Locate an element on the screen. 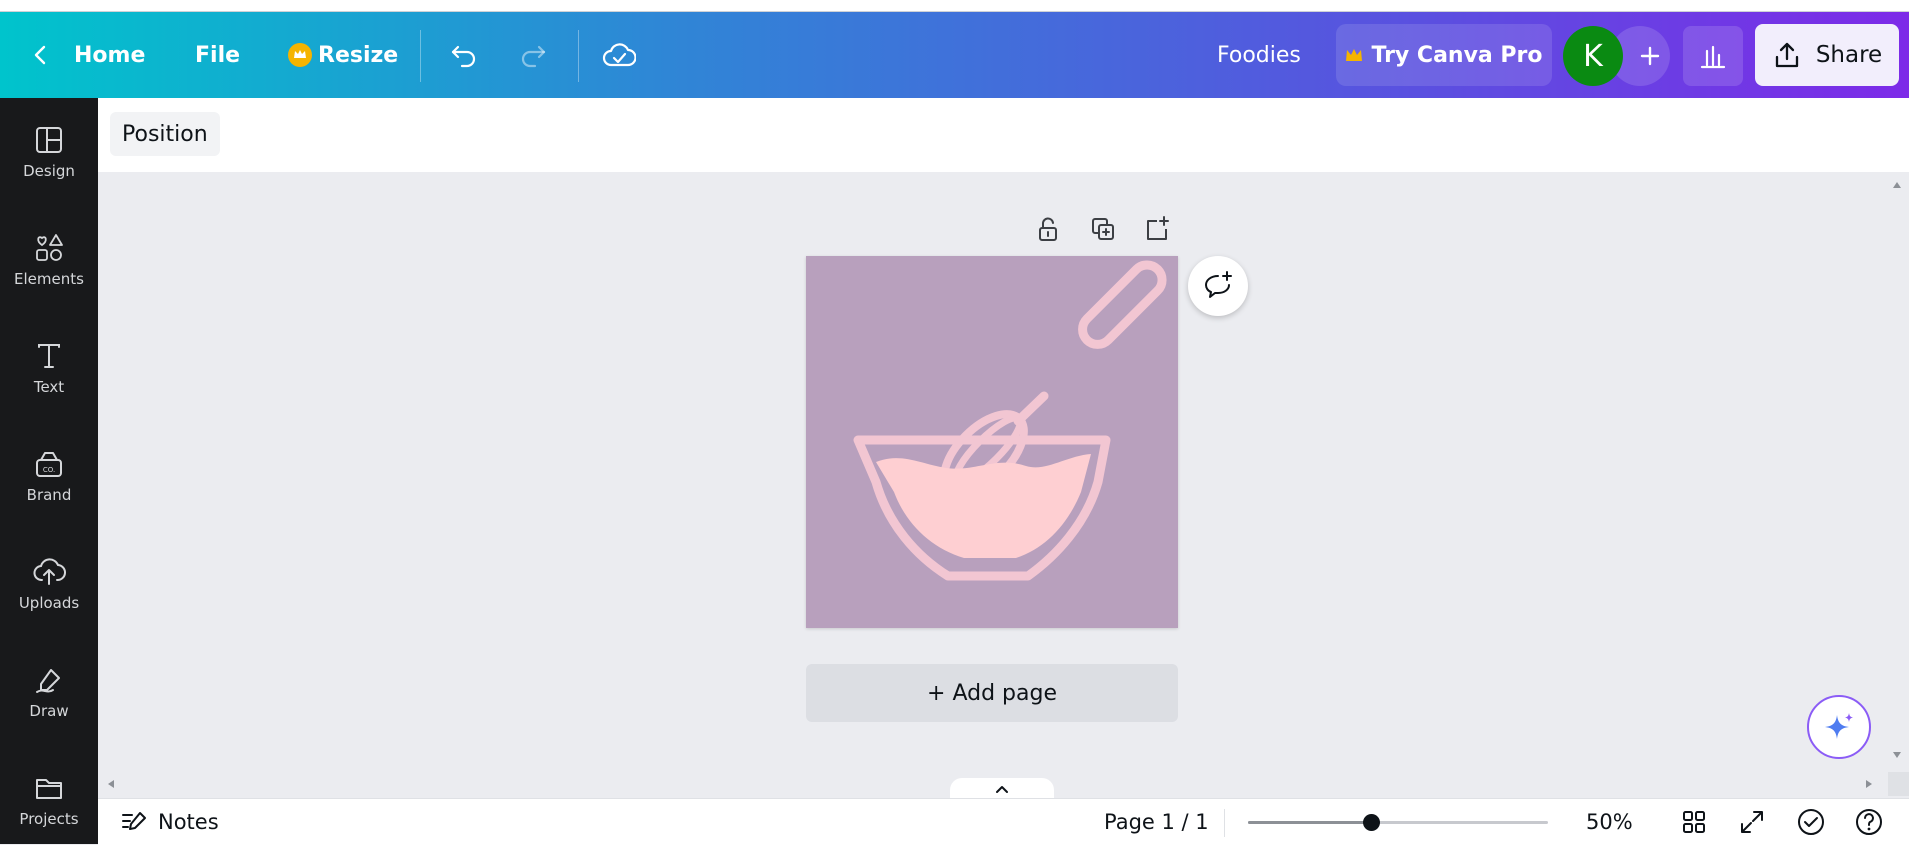  file-menu-button: File is located at coordinates (217, 55).